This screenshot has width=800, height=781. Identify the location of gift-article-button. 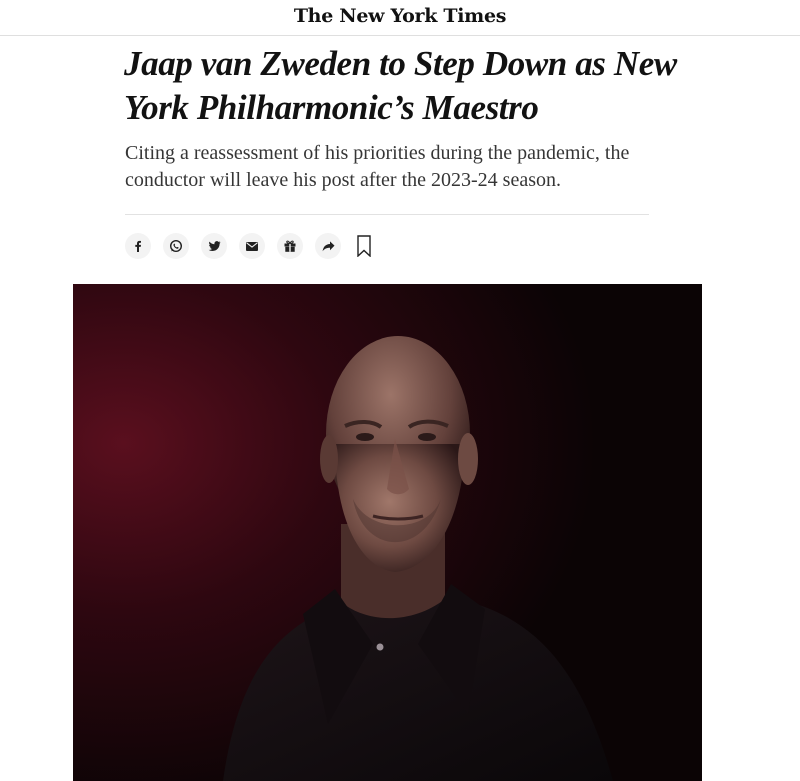
(290, 246).